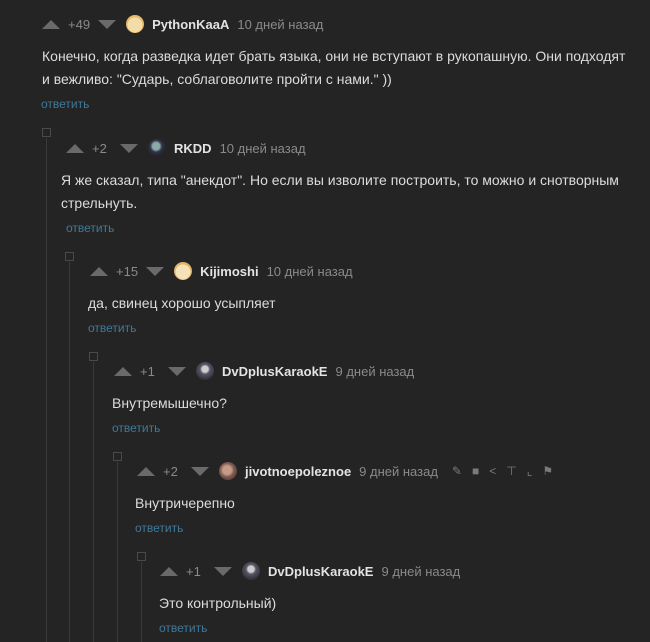 The height and width of the screenshot is (642, 650). What do you see at coordinates (127, 271) in the screenshot?
I see `comment-score: +15` at bounding box center [127, 271].